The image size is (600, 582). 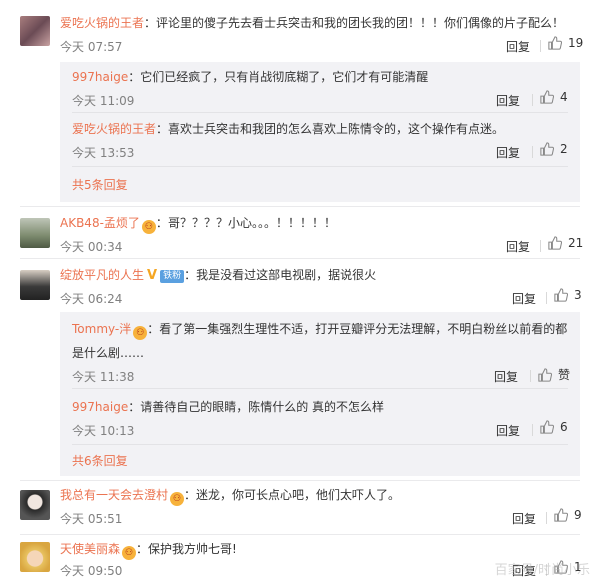 What do you see at coordinates (565, 43) in the screenshot?
I see `like-button: 19` at bounding box center [565, 43].